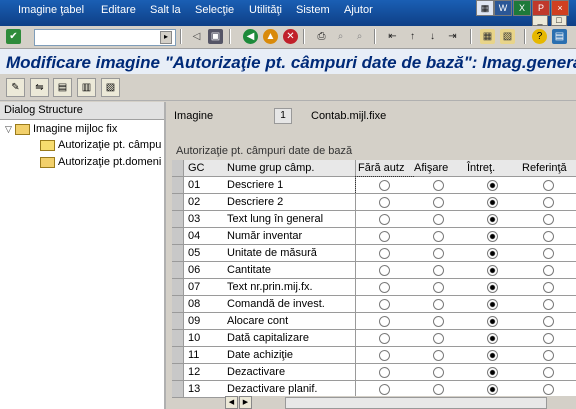 The image size is (576, 409). Describe the element at coordinates (541, 8) in the screenshot. I see `powerpoint-icon: P` at that location.